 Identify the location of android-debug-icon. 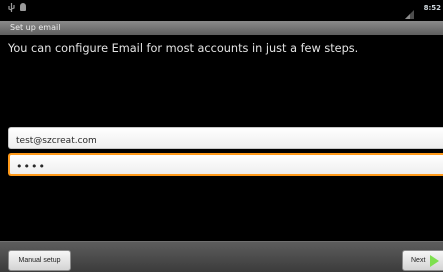
(23, 9).